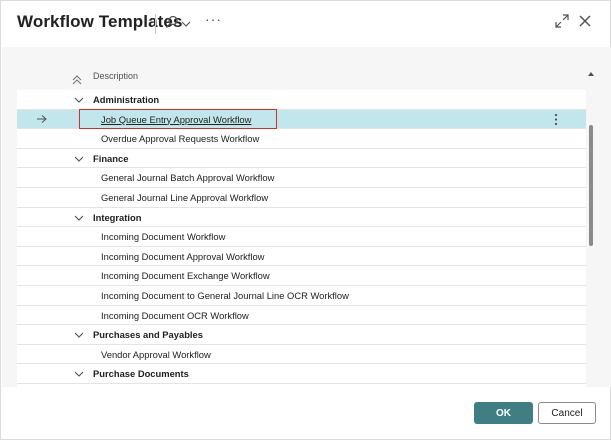  What do you see at coordinates (216, 22) in the screenshot?
I see `more-icon: ···` at bounding box center [216, 22].